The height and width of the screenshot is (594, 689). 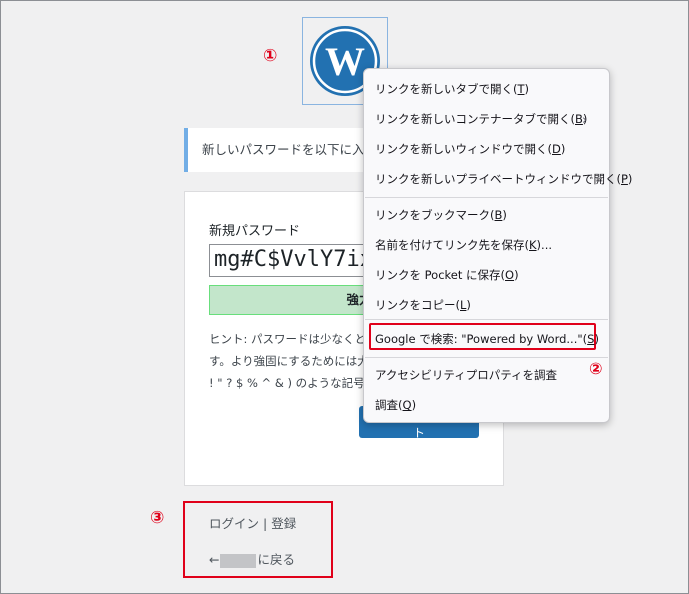 I want to click on new-password-label: 新規パスワード, so click(x=255, y=231).